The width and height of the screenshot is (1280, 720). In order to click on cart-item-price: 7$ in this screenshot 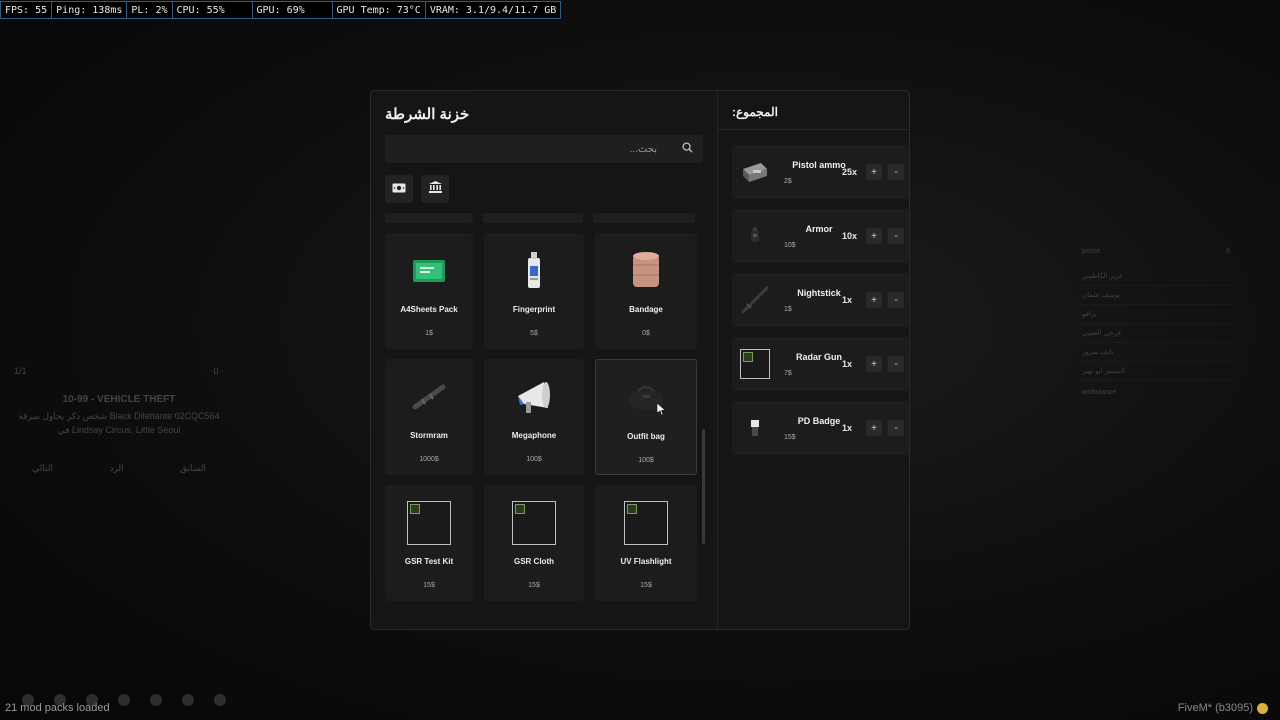, I will do `click(788, 373)`.